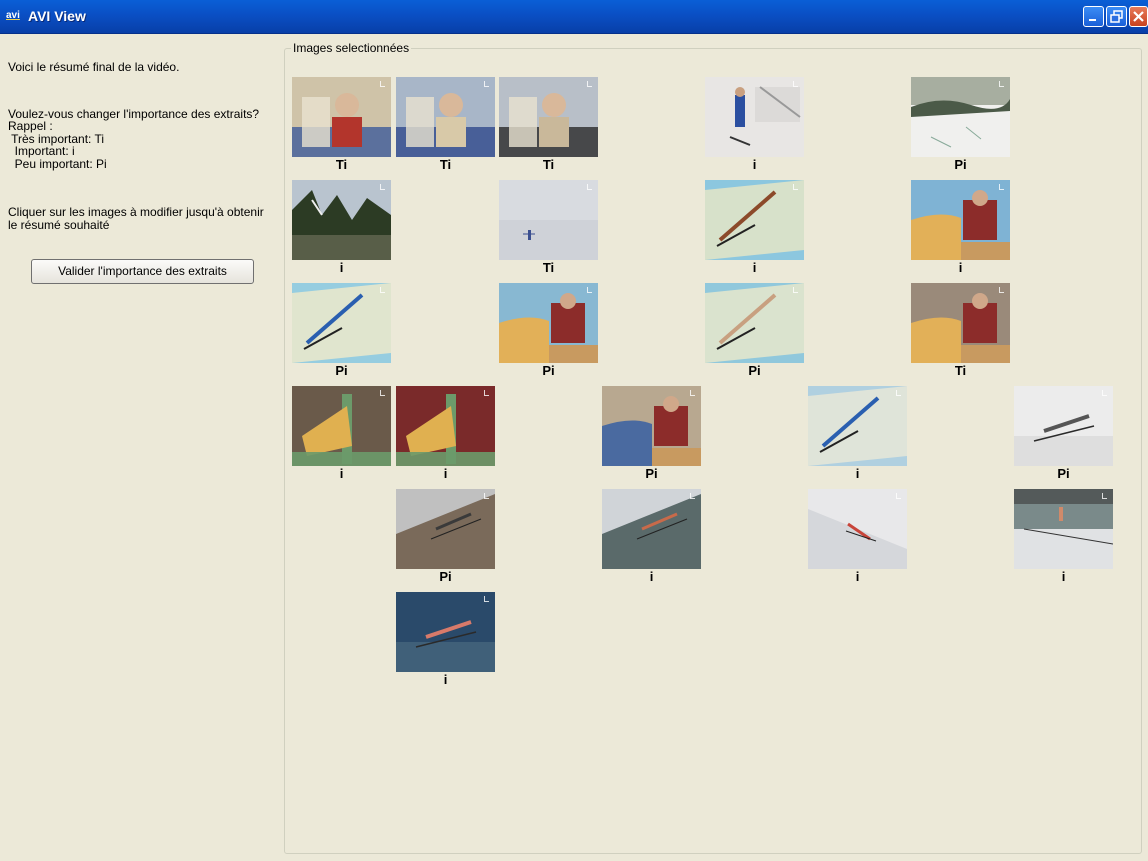  What do you see at coordinates (1093, 16) in the screenshot?
I see `minimize-button` at bounding box center [1093, 16].